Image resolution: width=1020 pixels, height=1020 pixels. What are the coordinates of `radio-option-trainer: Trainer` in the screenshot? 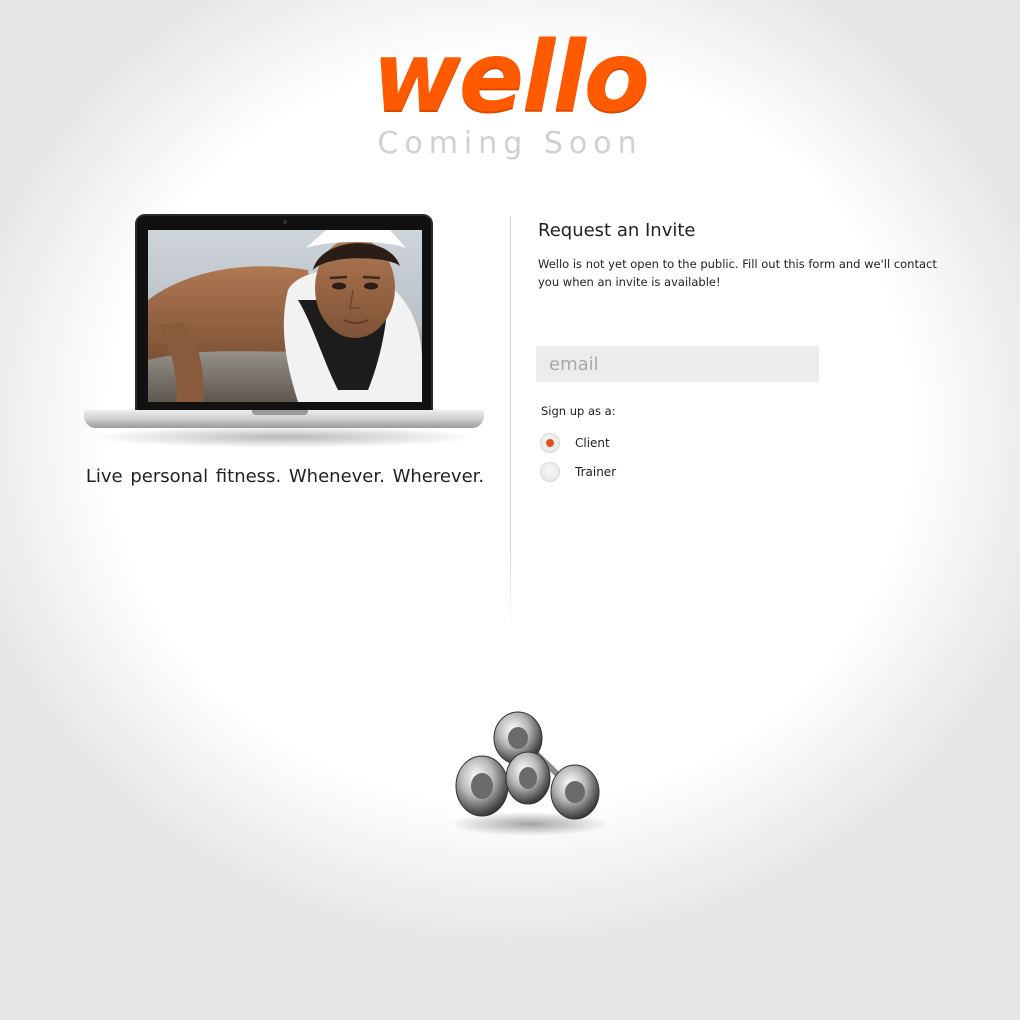 It's located at (578, 472).